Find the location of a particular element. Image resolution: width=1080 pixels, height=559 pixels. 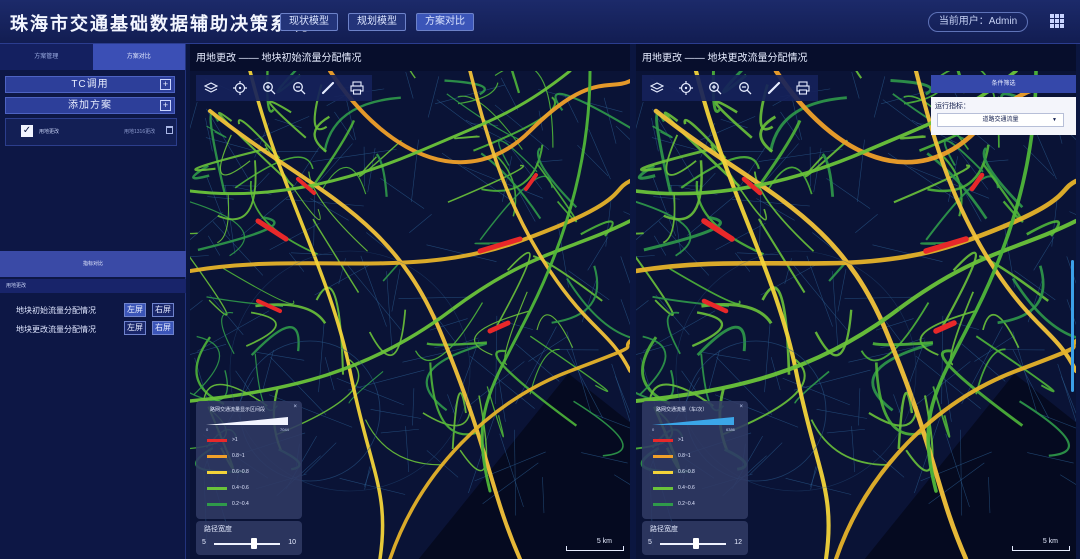

scheme-name: 用地更改 is located at coordinates (49, 132).